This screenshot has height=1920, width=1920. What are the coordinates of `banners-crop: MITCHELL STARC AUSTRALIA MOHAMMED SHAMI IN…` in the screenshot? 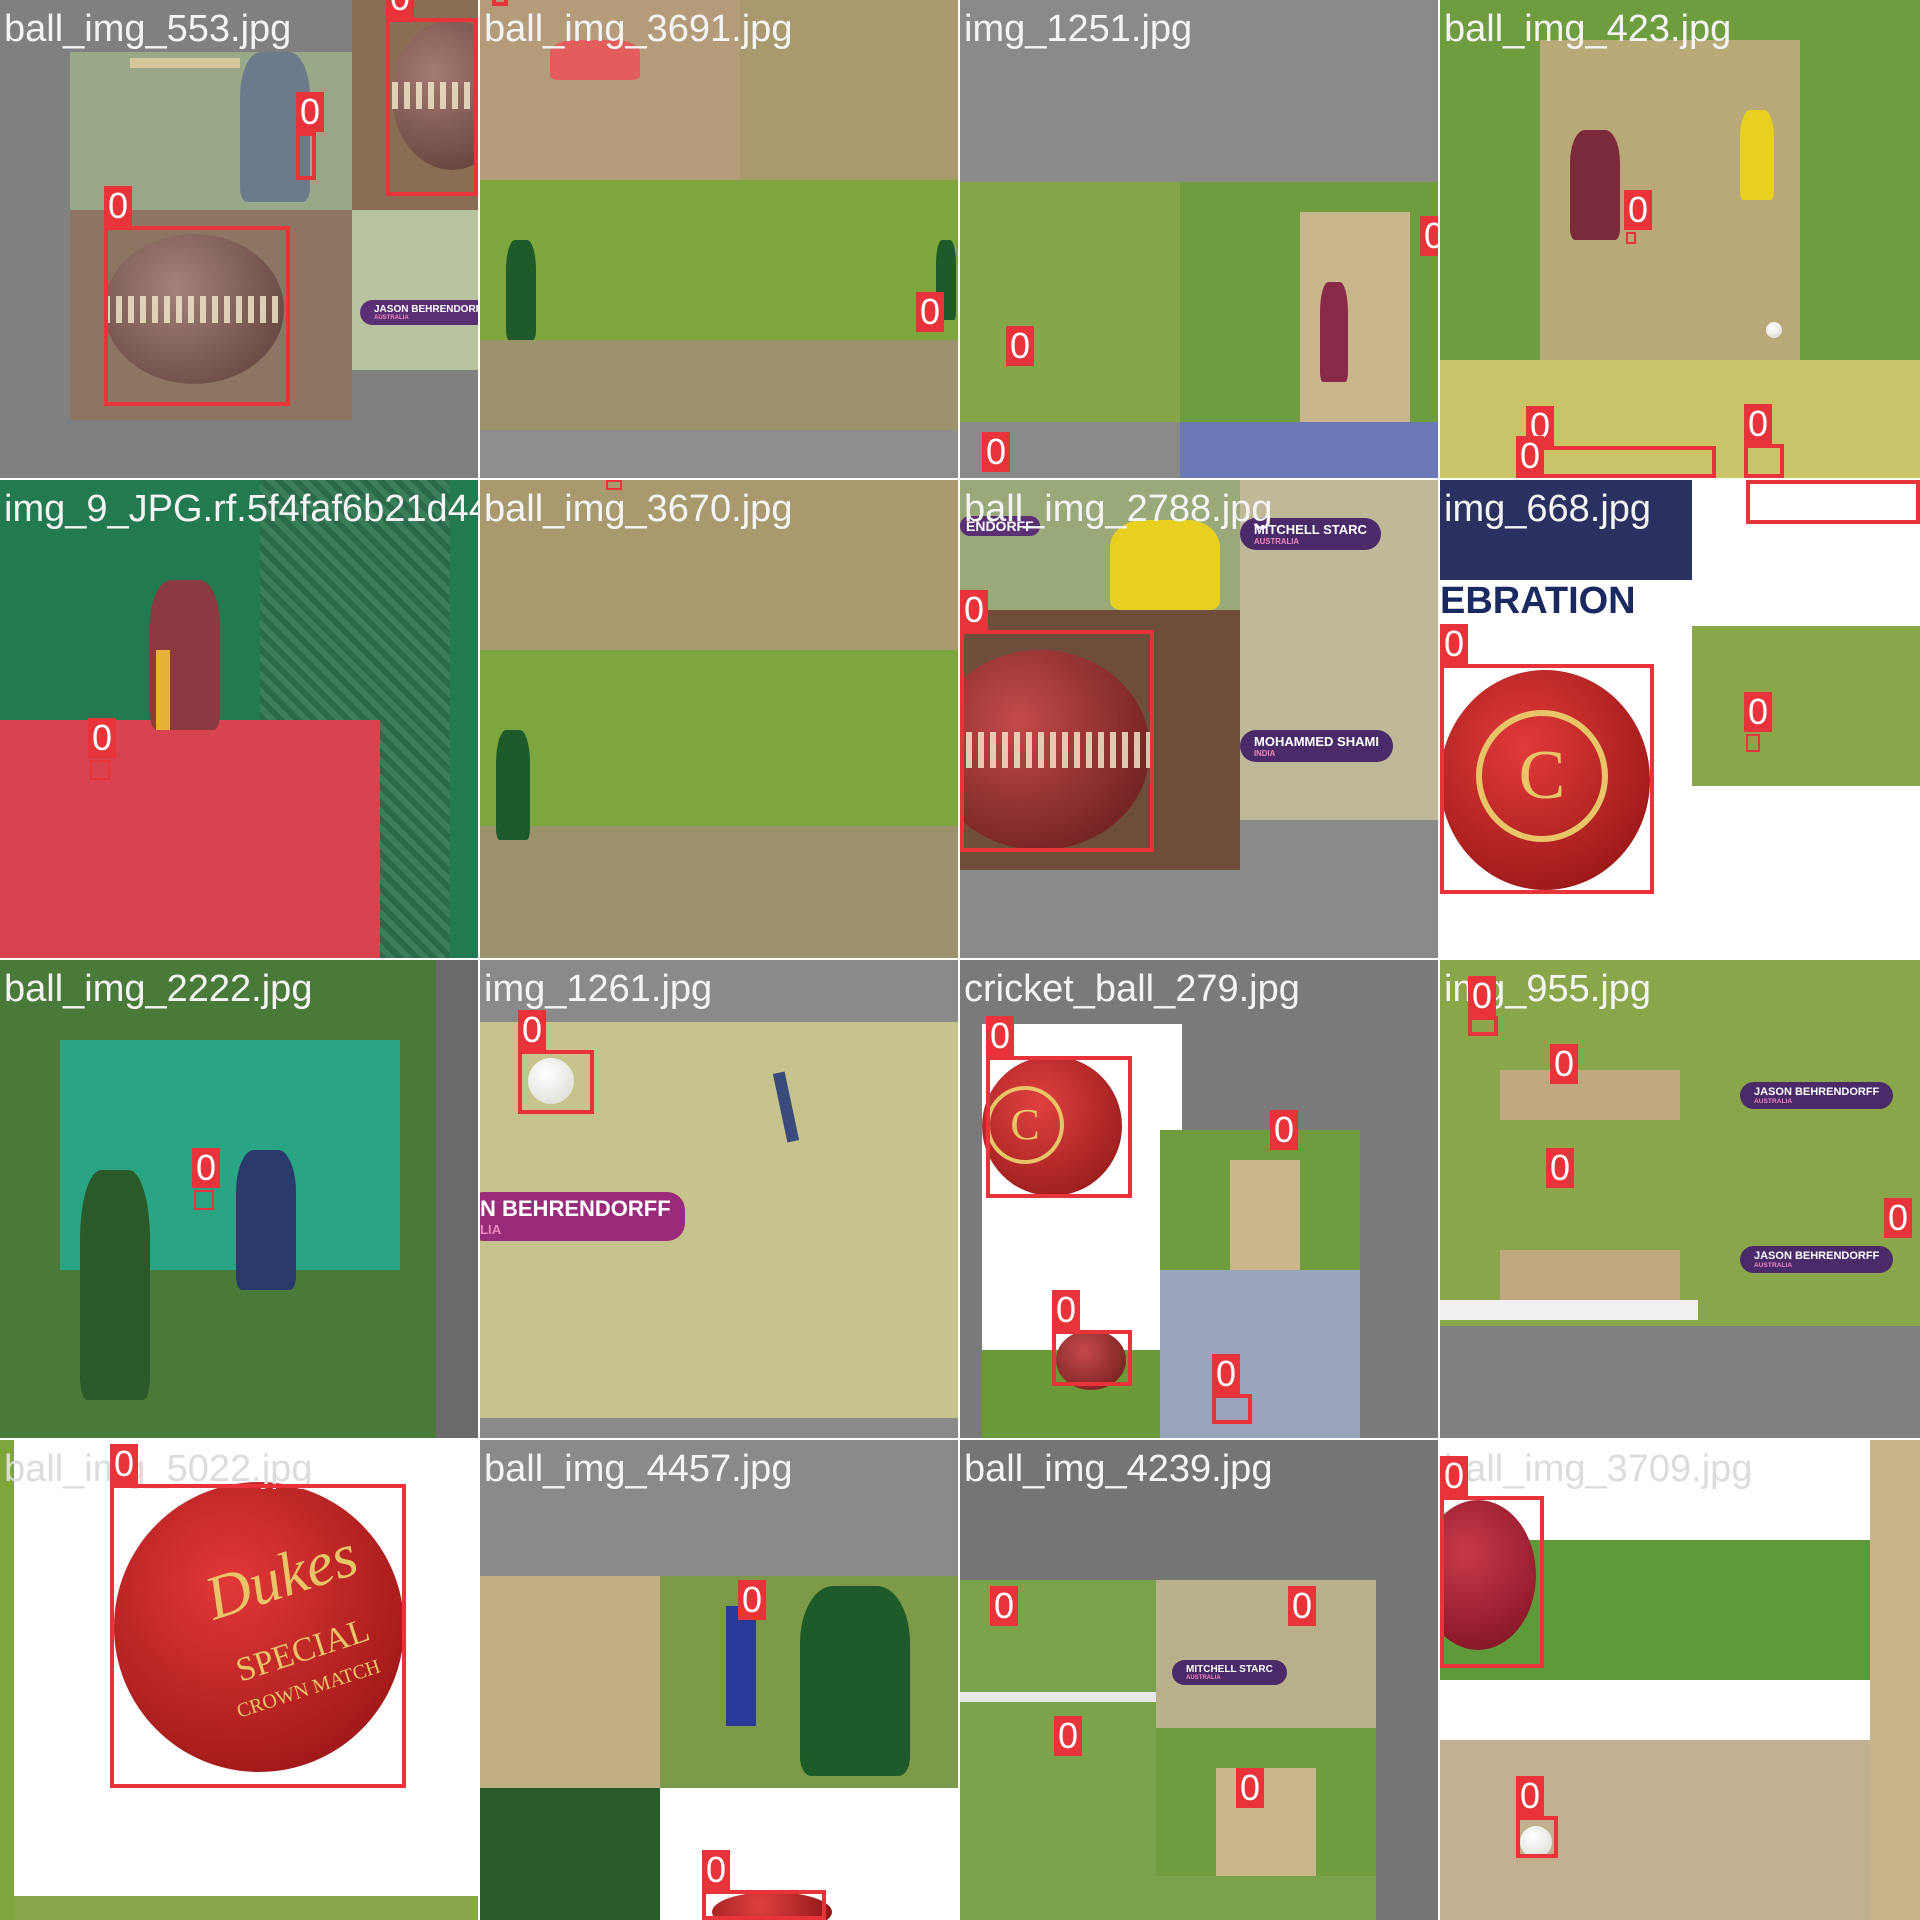 It's located at (1339, 650).